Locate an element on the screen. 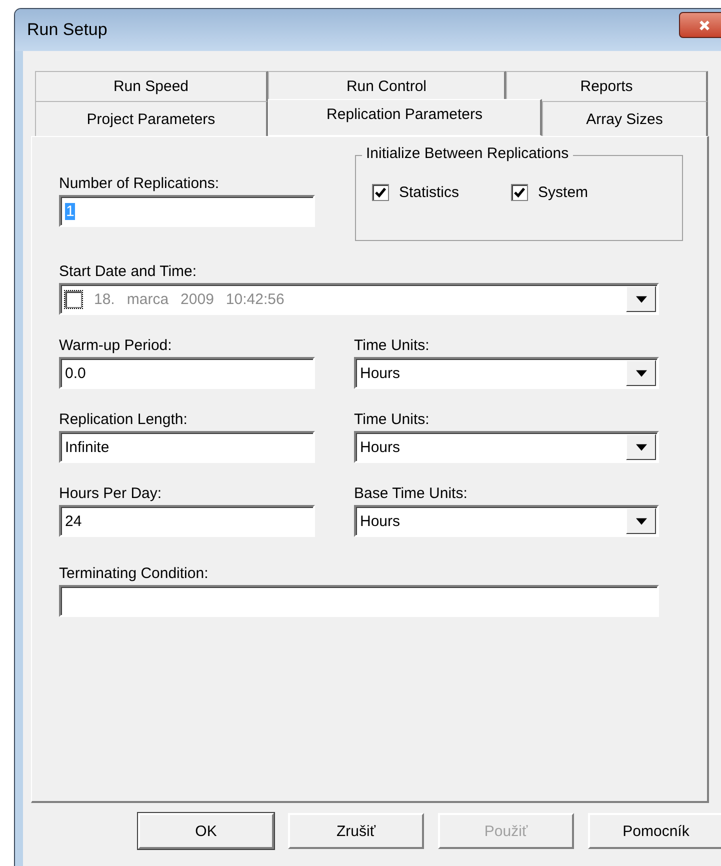 This screenshot has height=866, width=721. input-field: 24 is located at coordinates (187, 521).